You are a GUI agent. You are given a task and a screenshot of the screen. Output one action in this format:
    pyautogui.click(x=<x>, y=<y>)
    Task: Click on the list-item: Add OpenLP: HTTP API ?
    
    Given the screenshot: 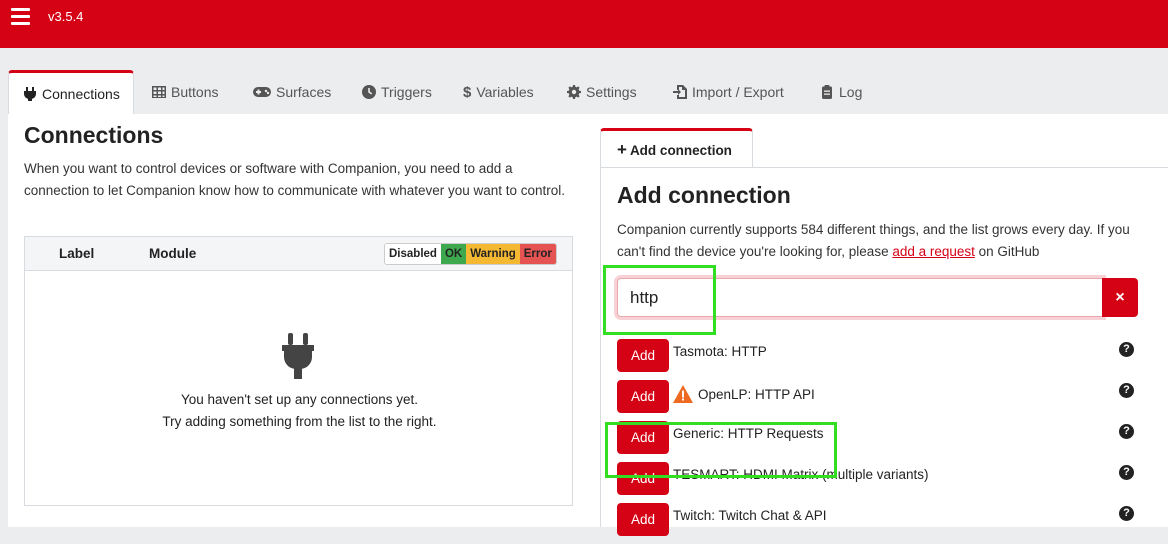 What is the action you would take?
    pyautogui.click(x=882, y=400)
    